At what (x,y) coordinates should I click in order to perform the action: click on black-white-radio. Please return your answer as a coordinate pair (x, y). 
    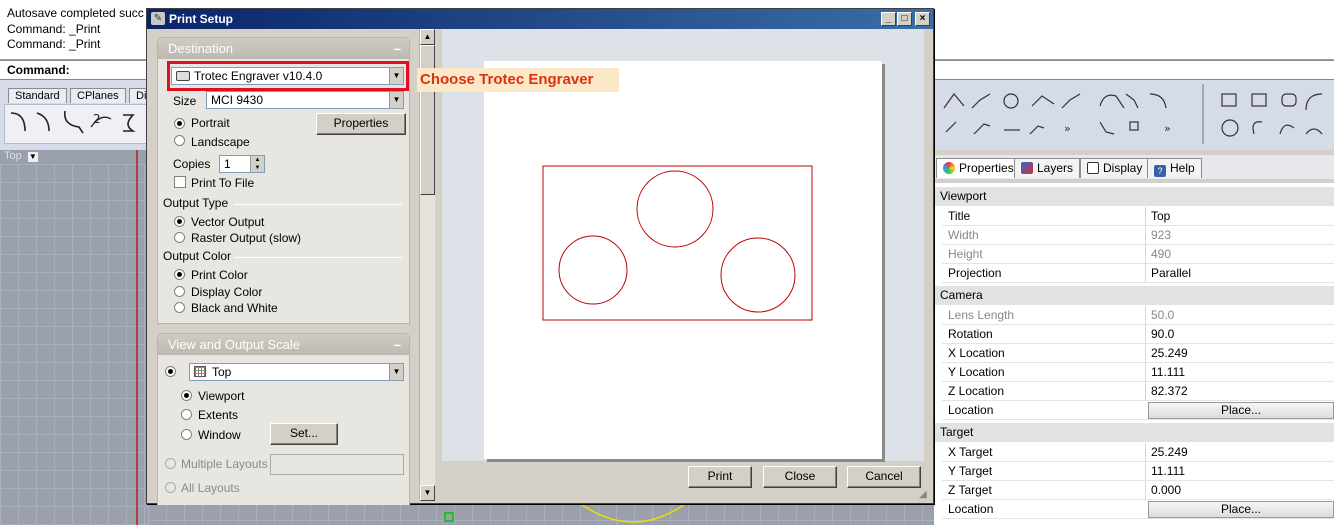
    Looking at the image, I should click on (179, 307).